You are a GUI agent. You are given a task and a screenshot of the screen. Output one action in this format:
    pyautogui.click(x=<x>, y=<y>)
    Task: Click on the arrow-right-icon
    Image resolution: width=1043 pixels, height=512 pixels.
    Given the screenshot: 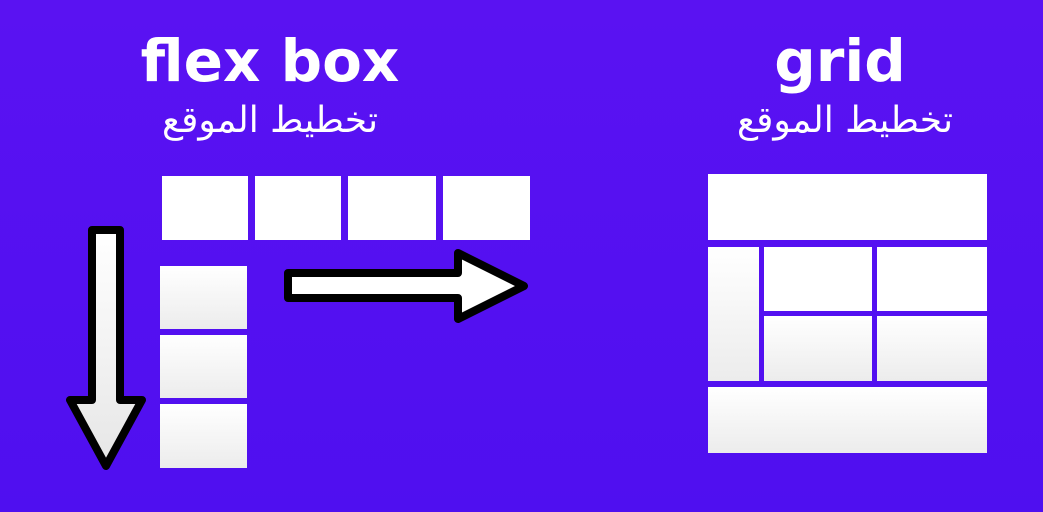 What is the action you would take?
    pyautogui.click(x=406, y=286)
    